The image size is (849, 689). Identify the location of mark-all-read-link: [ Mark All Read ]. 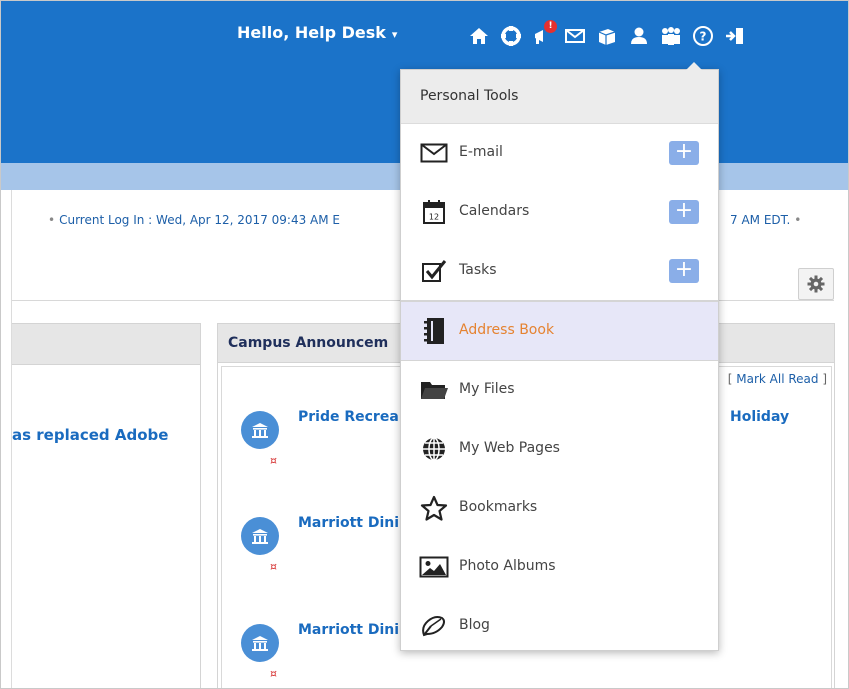
(777, 379).